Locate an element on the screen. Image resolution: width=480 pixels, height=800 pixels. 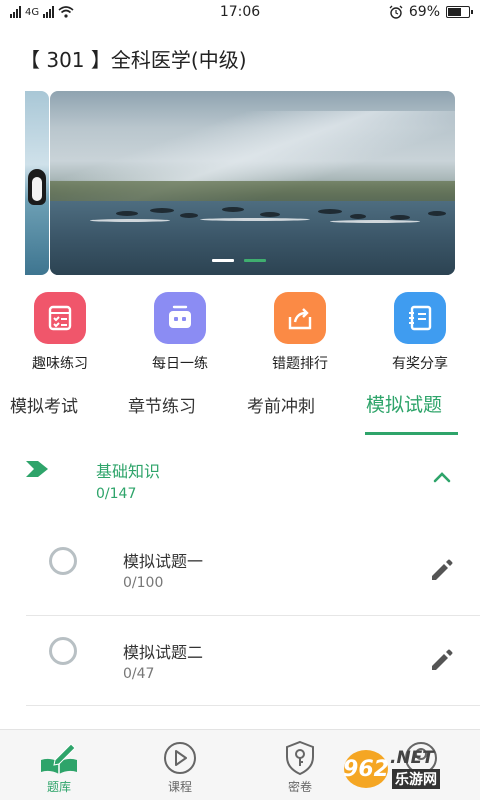
status-right: 69% is located at coordinates (431, 12).